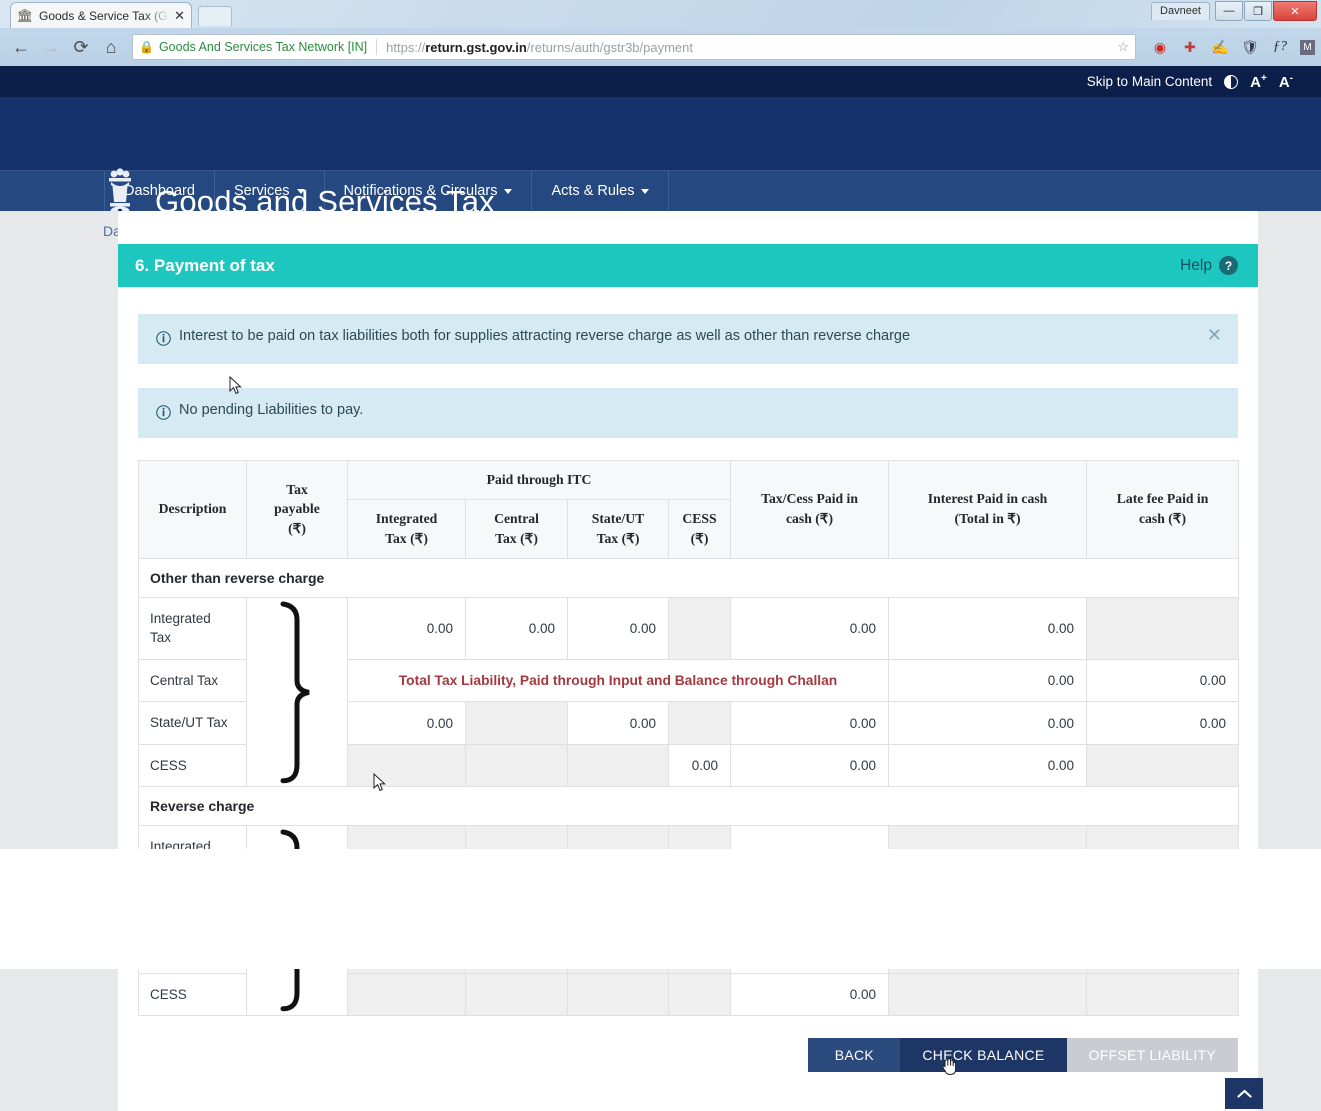 Image resolution: width=1321 pixels, height=1111 pixels. I want to click on minimize-button: —, so click(1229, 11).